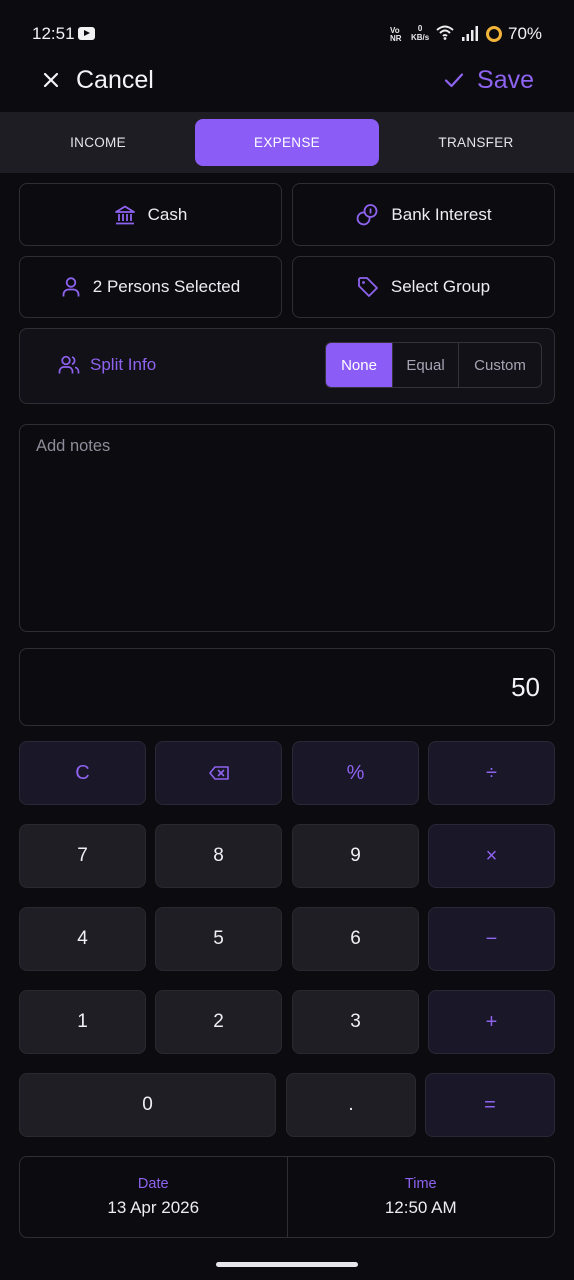 Image resolution: width=574 pixels, height=1280 pixels. Describe the element at coordinates (115, 79) in the screenshot. I see `cancel-label: Cancel` at that location.